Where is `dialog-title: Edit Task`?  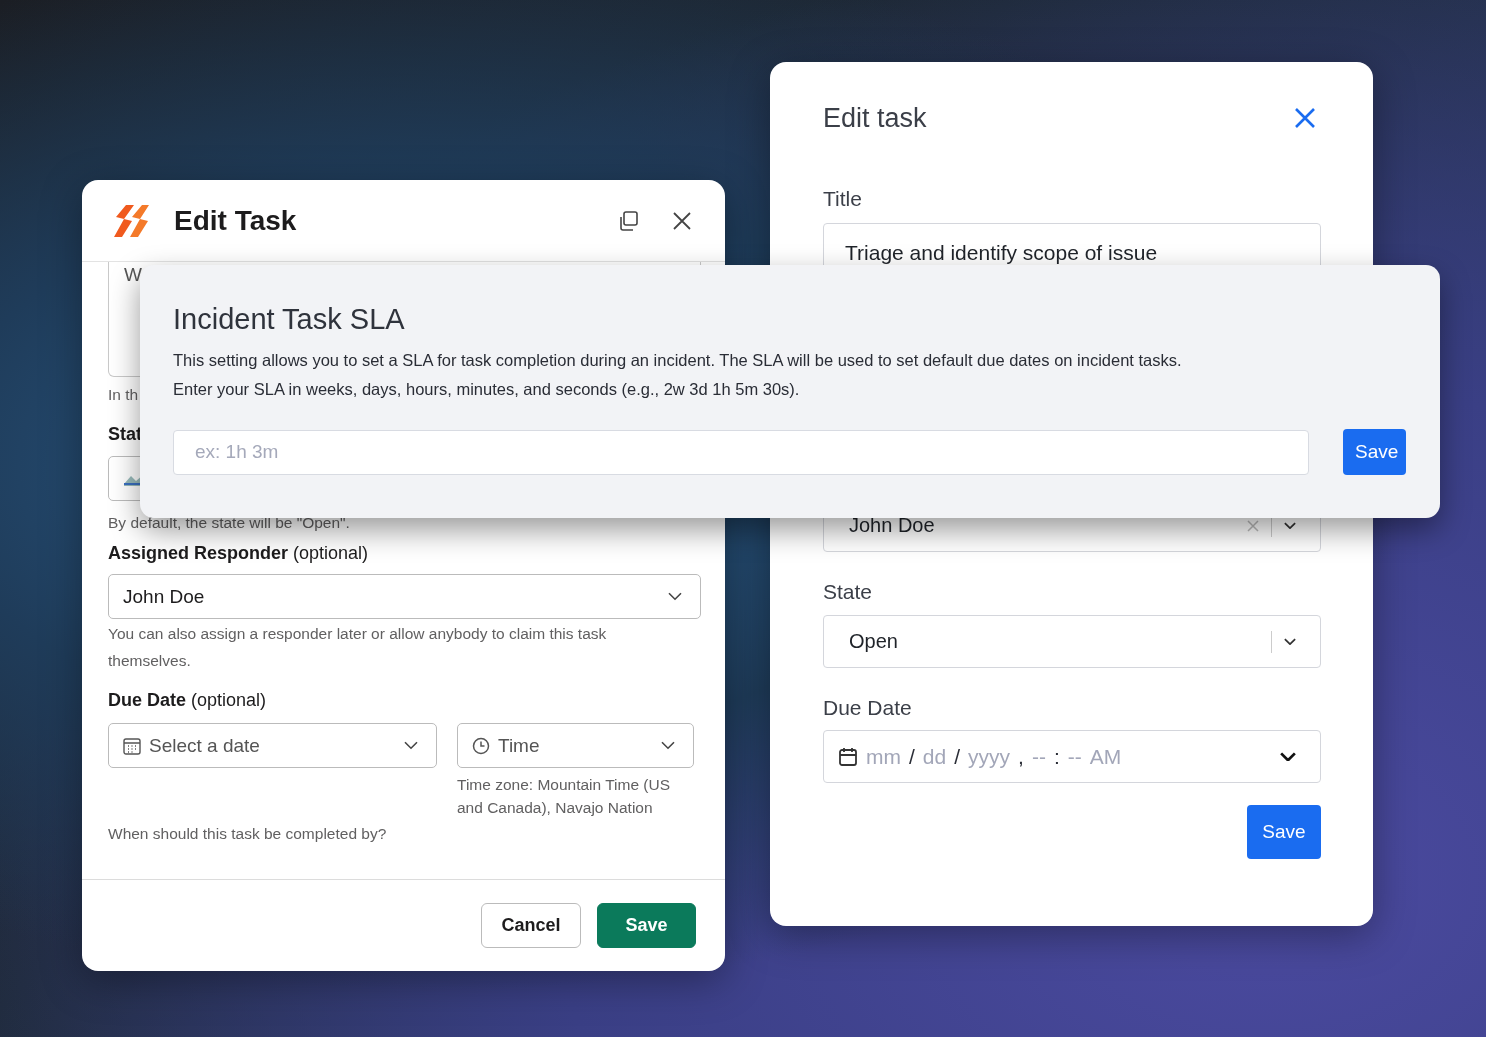
dialog-title: Edit Task is located at coordinates (236, 220).